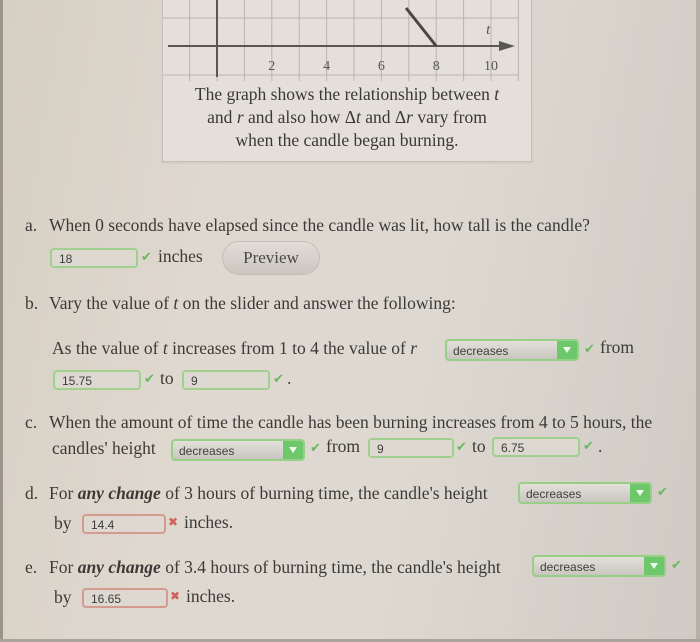 Image resolution: width=700 pixels, height=642 pixels. What do you see at coordinates (32, 303) in the screenshot?
I see `question-b-label: b.` at bounding box center [32, 303].